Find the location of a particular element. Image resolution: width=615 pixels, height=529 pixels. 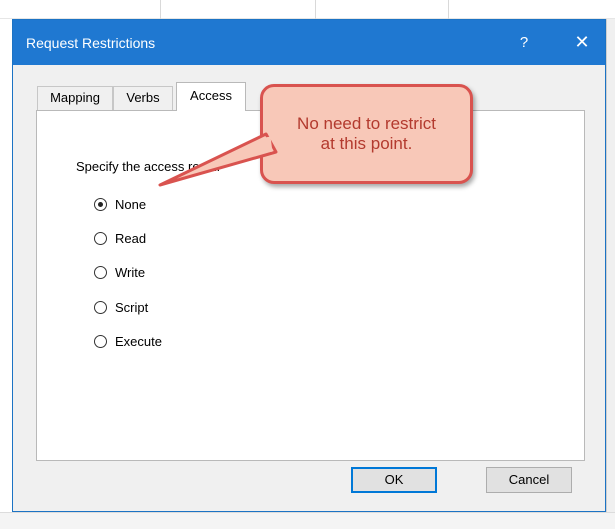

tab-mapping-label: Mapping is located at coordinates (75, 97).